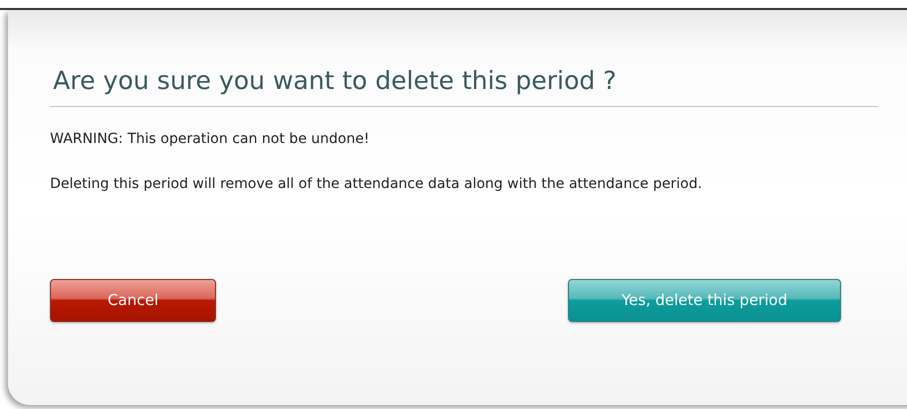  I want to click on cancel-button: Cancel, so click(133, 300).